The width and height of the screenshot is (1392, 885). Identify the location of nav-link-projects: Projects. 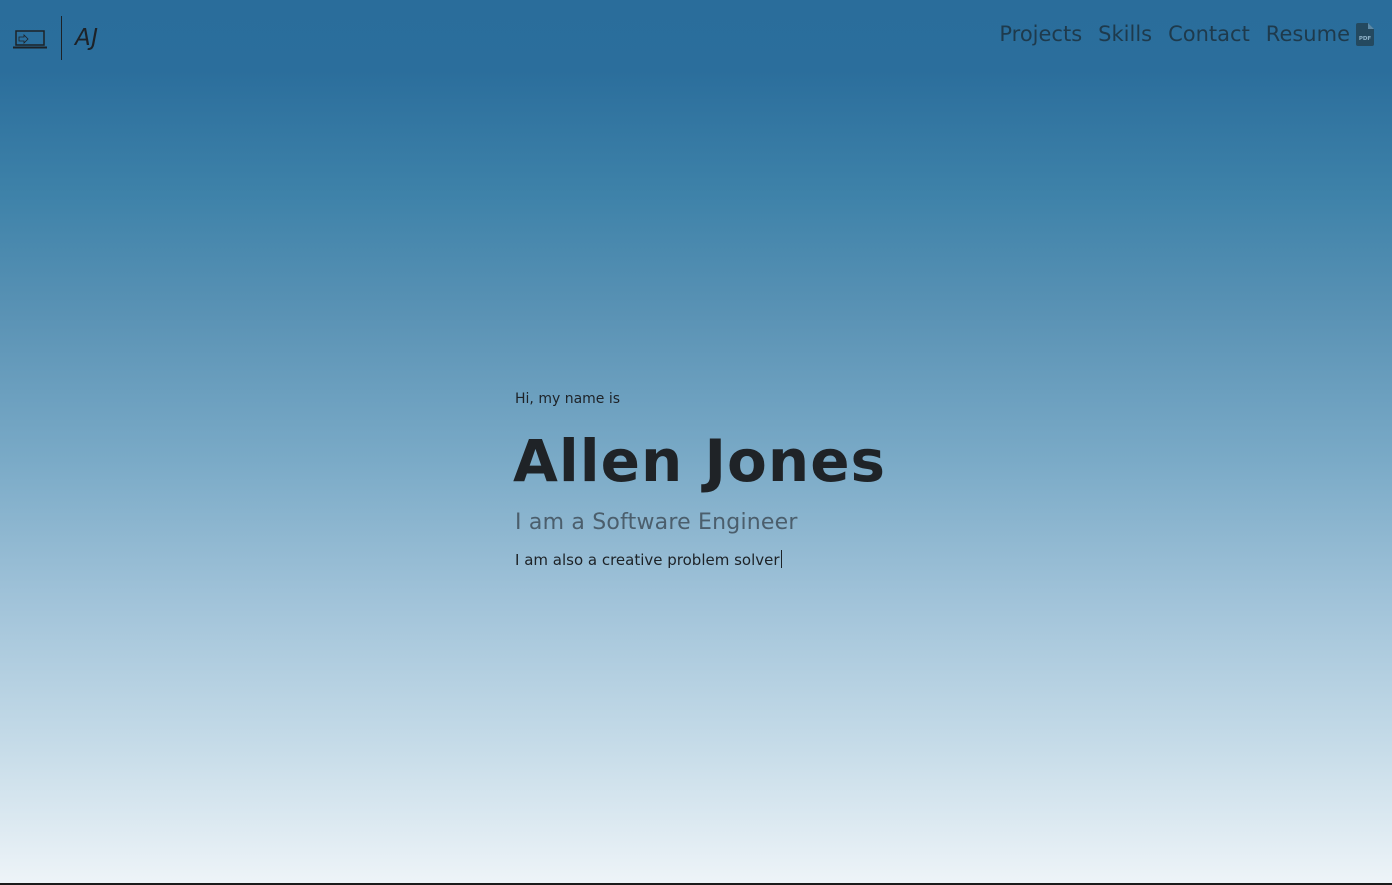
(1040, 34).